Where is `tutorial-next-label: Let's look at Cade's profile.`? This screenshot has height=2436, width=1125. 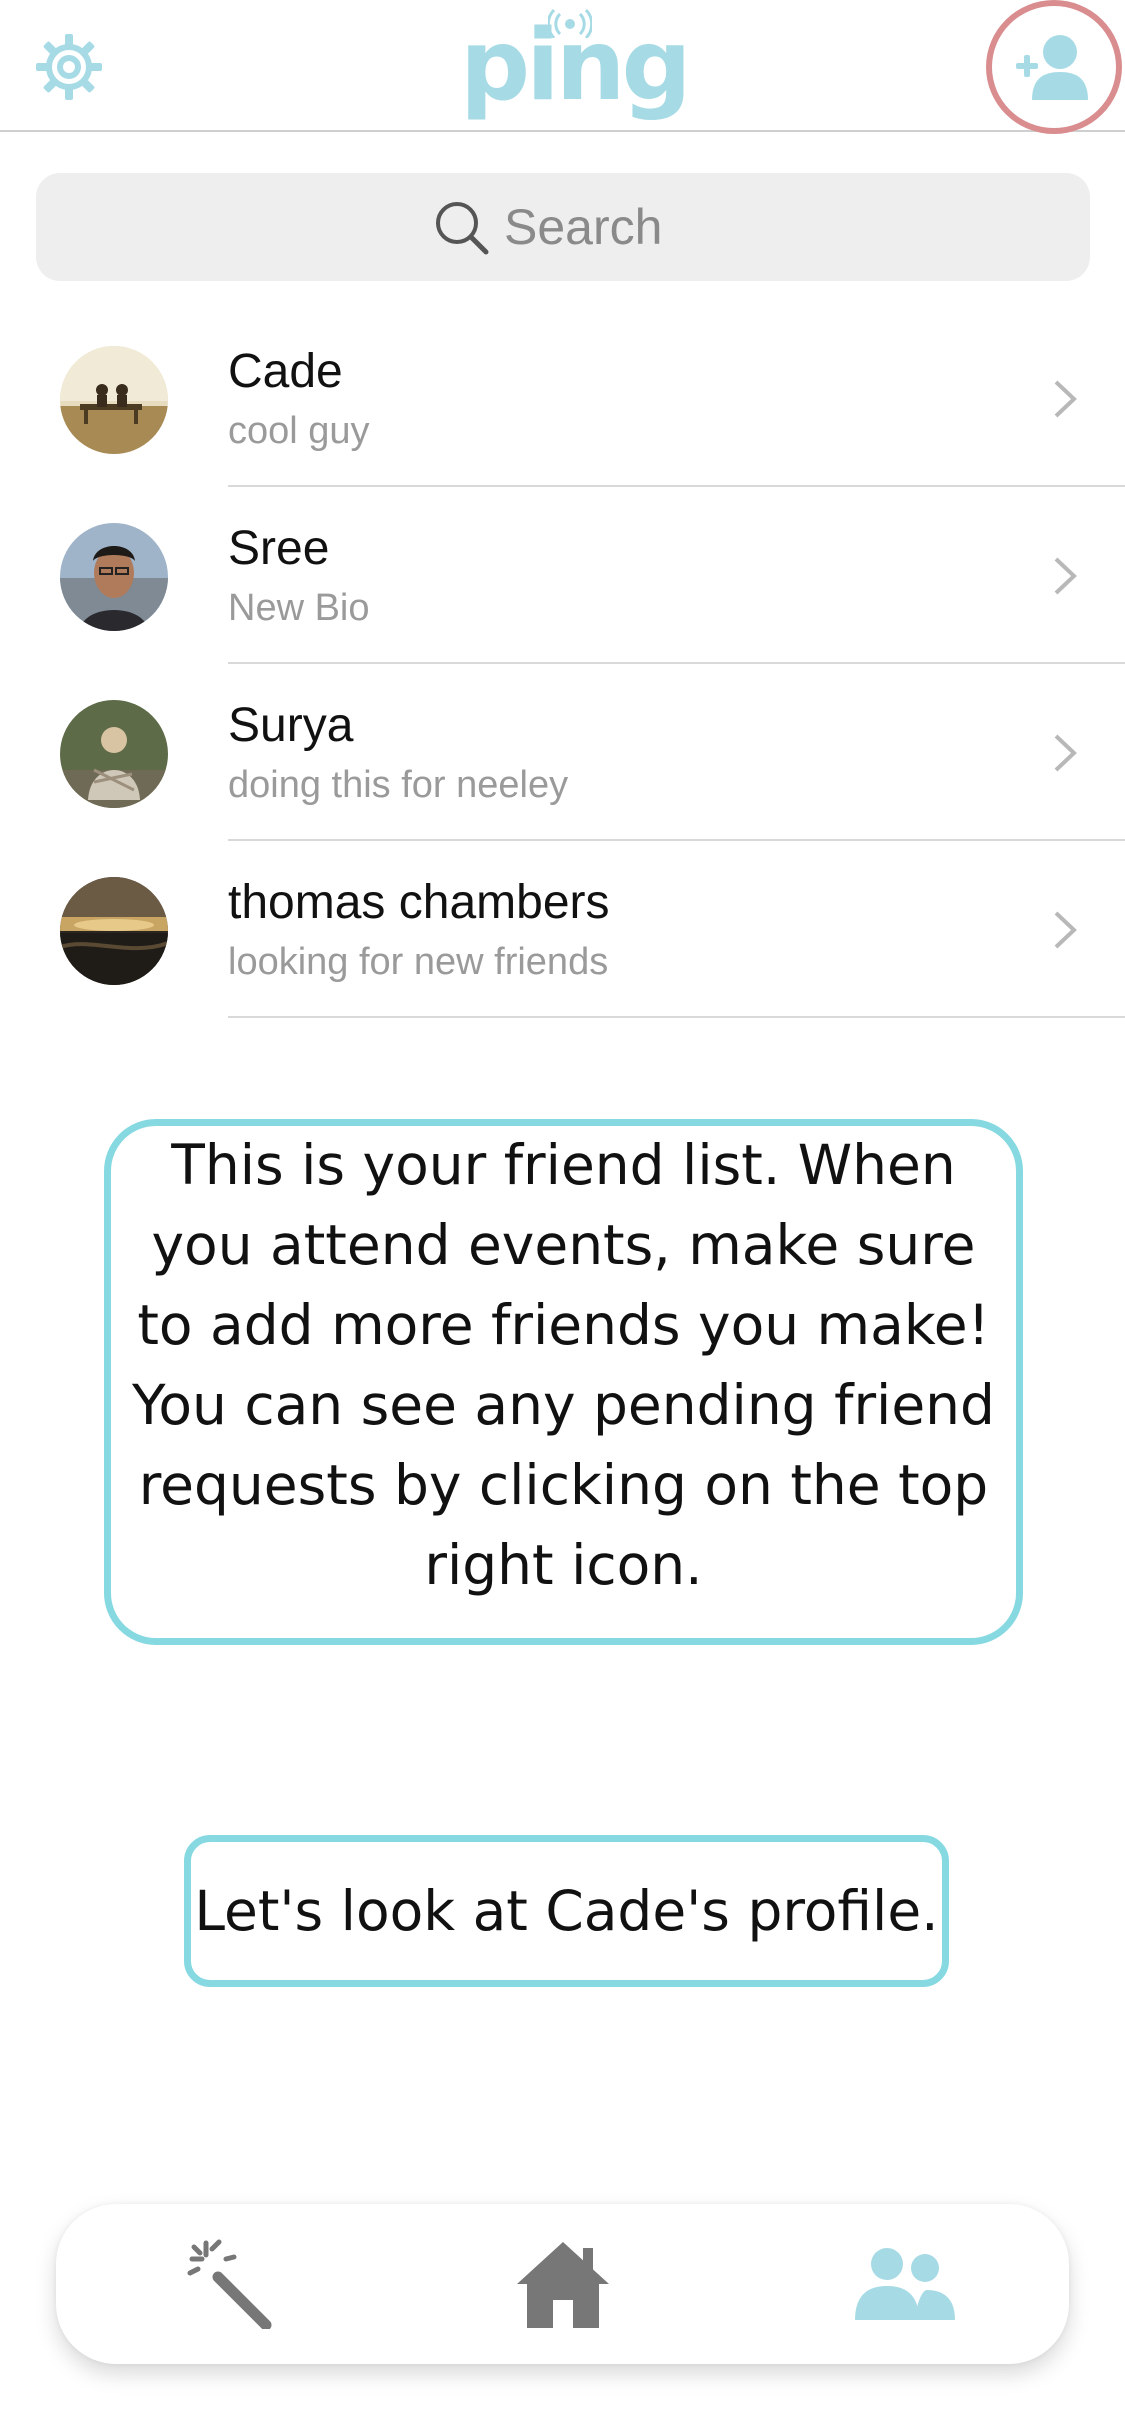
tutorial-next-label: Let's look at Cade's profile. is located at coordinates (566, 1911).